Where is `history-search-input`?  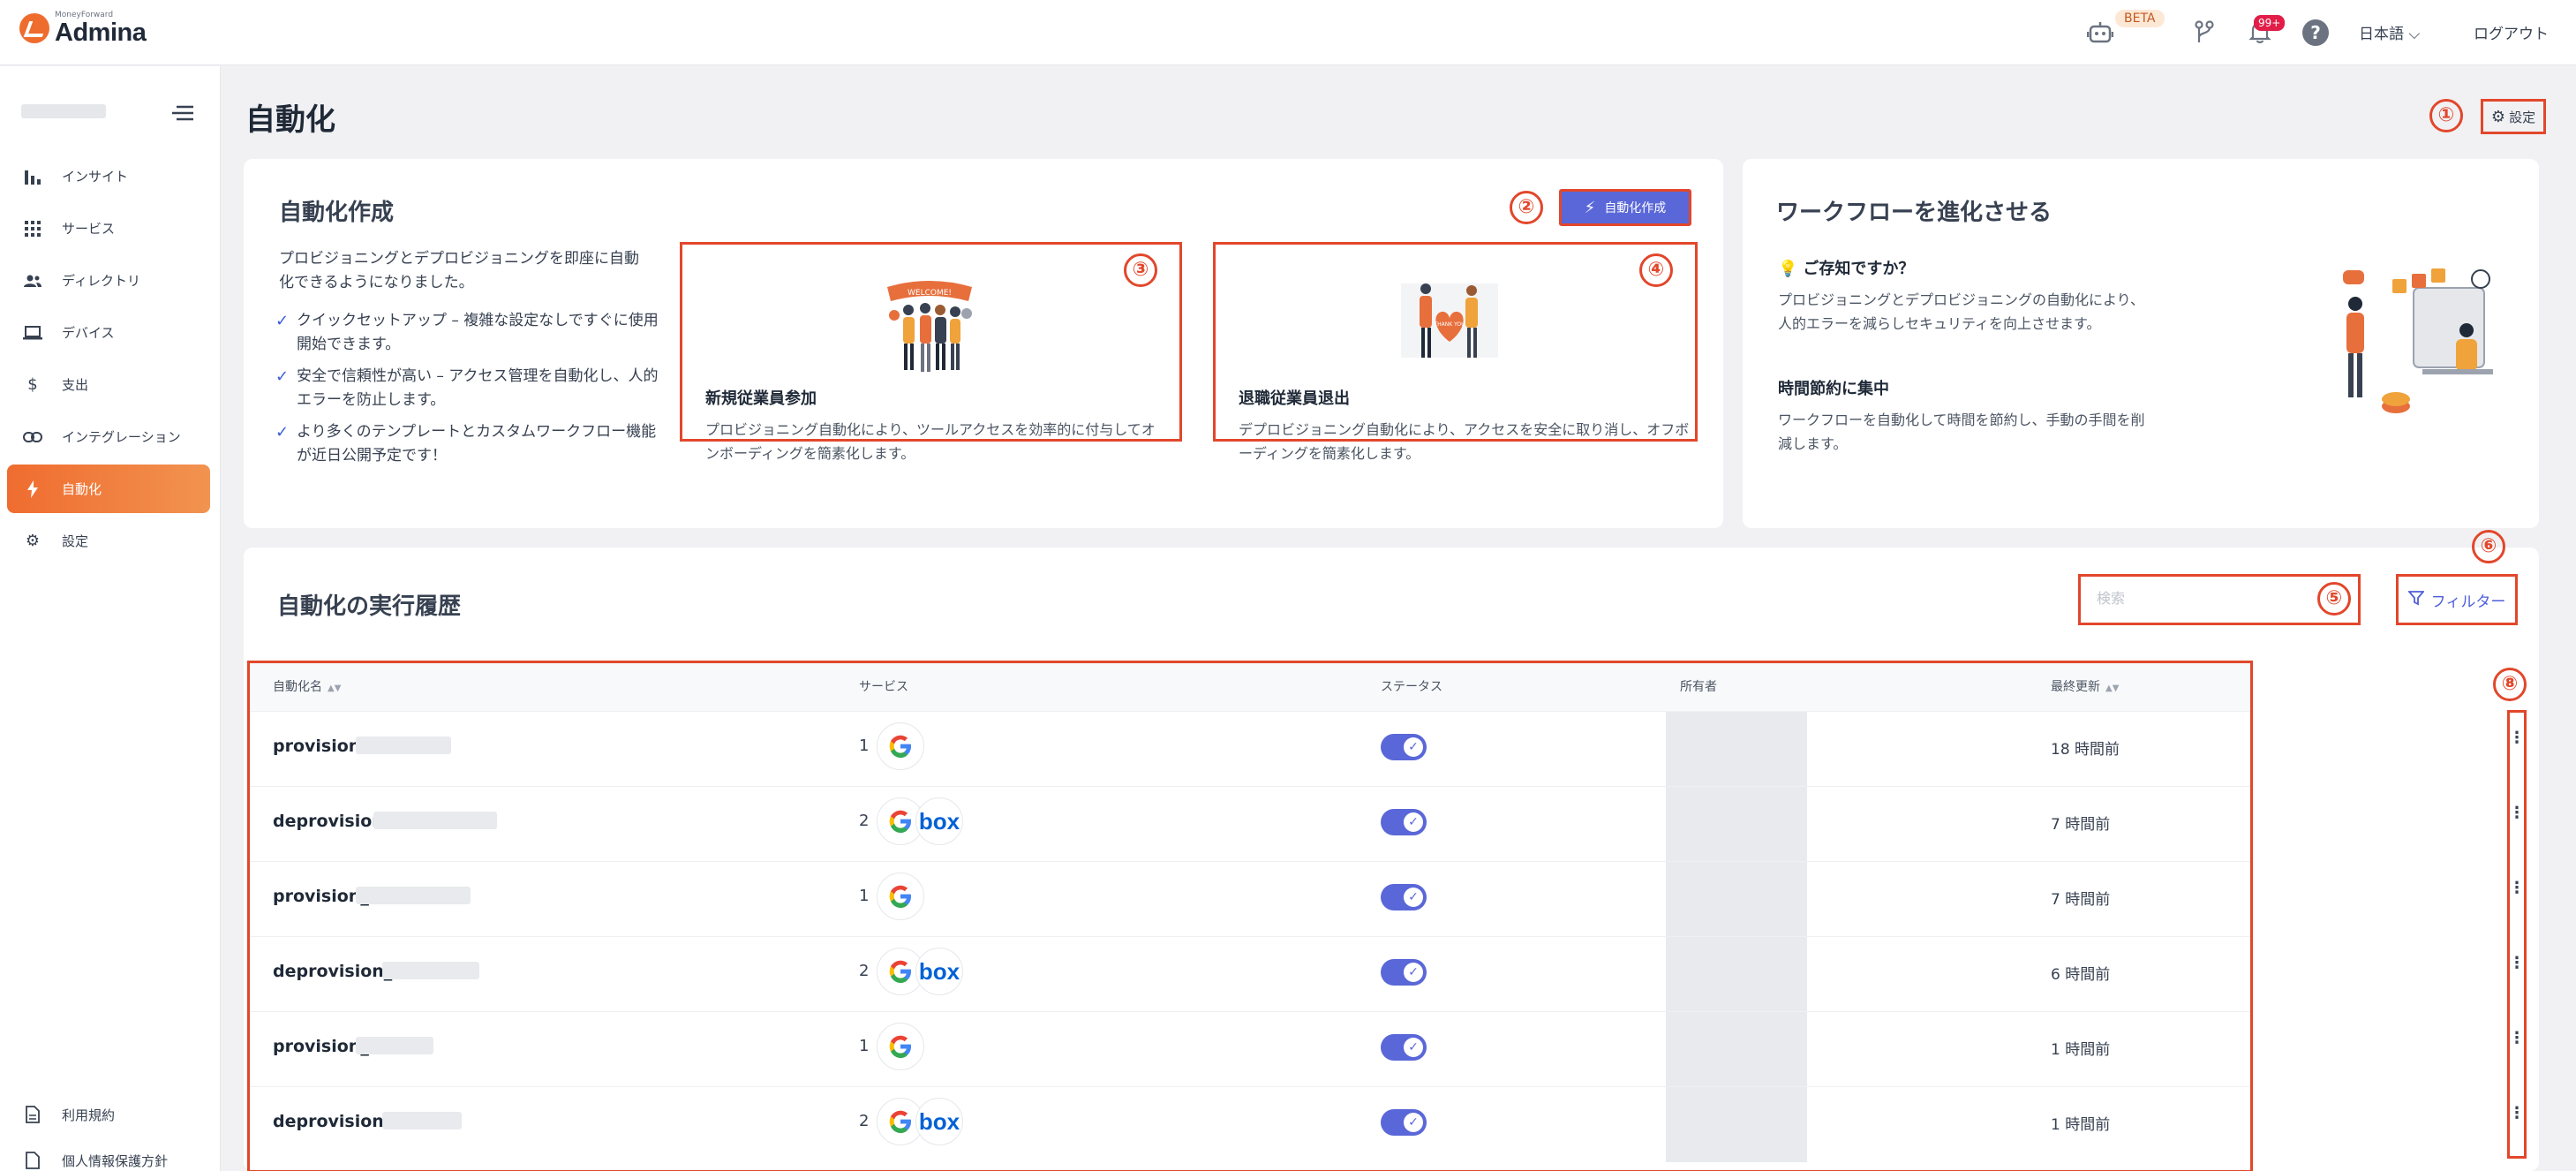 history-search-input is located at coordinates (2194, 599).